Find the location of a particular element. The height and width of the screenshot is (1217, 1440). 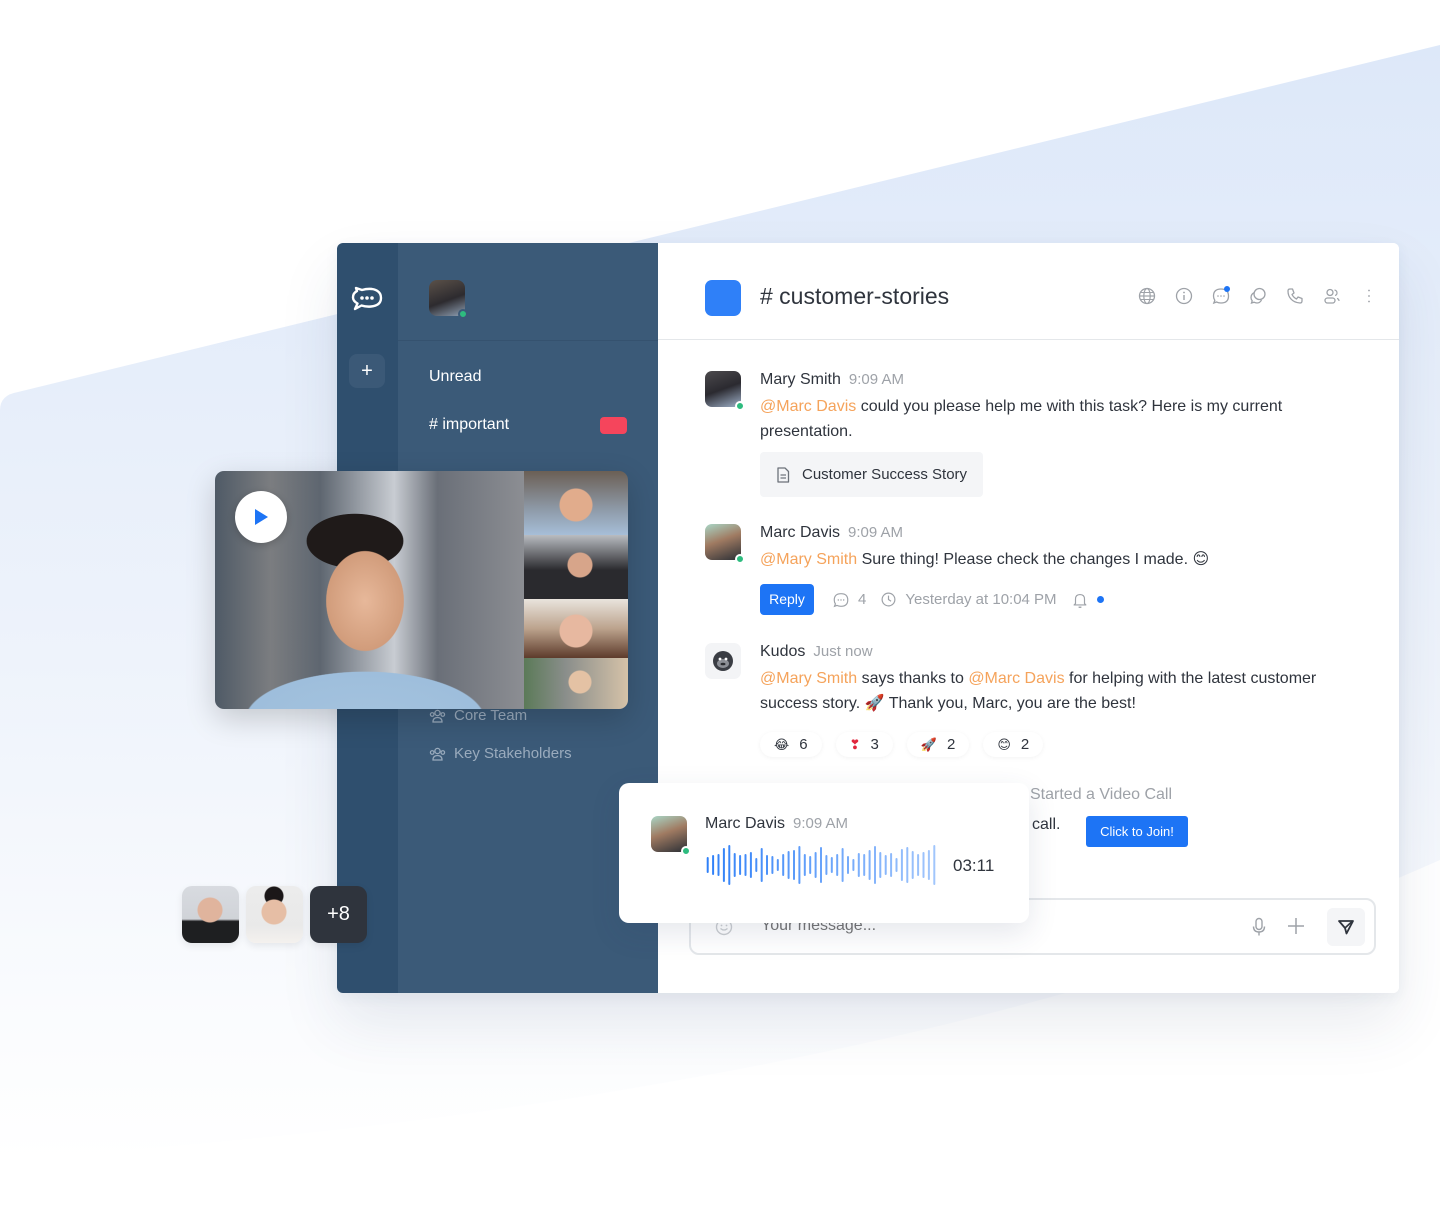

threads-icon is located at coordinates (1258, 296).